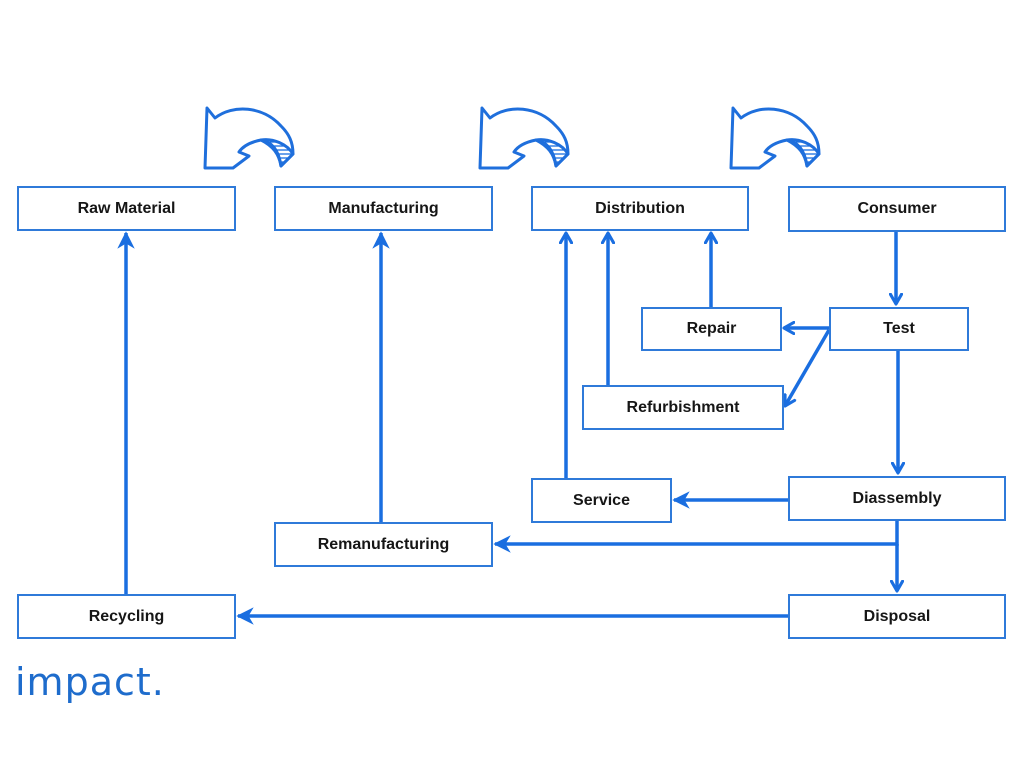  What do you see at coordinates (683, 407) in the screenshot?
I see `node-refurbishment: Refurbishment` at bounding box center [683, 407].